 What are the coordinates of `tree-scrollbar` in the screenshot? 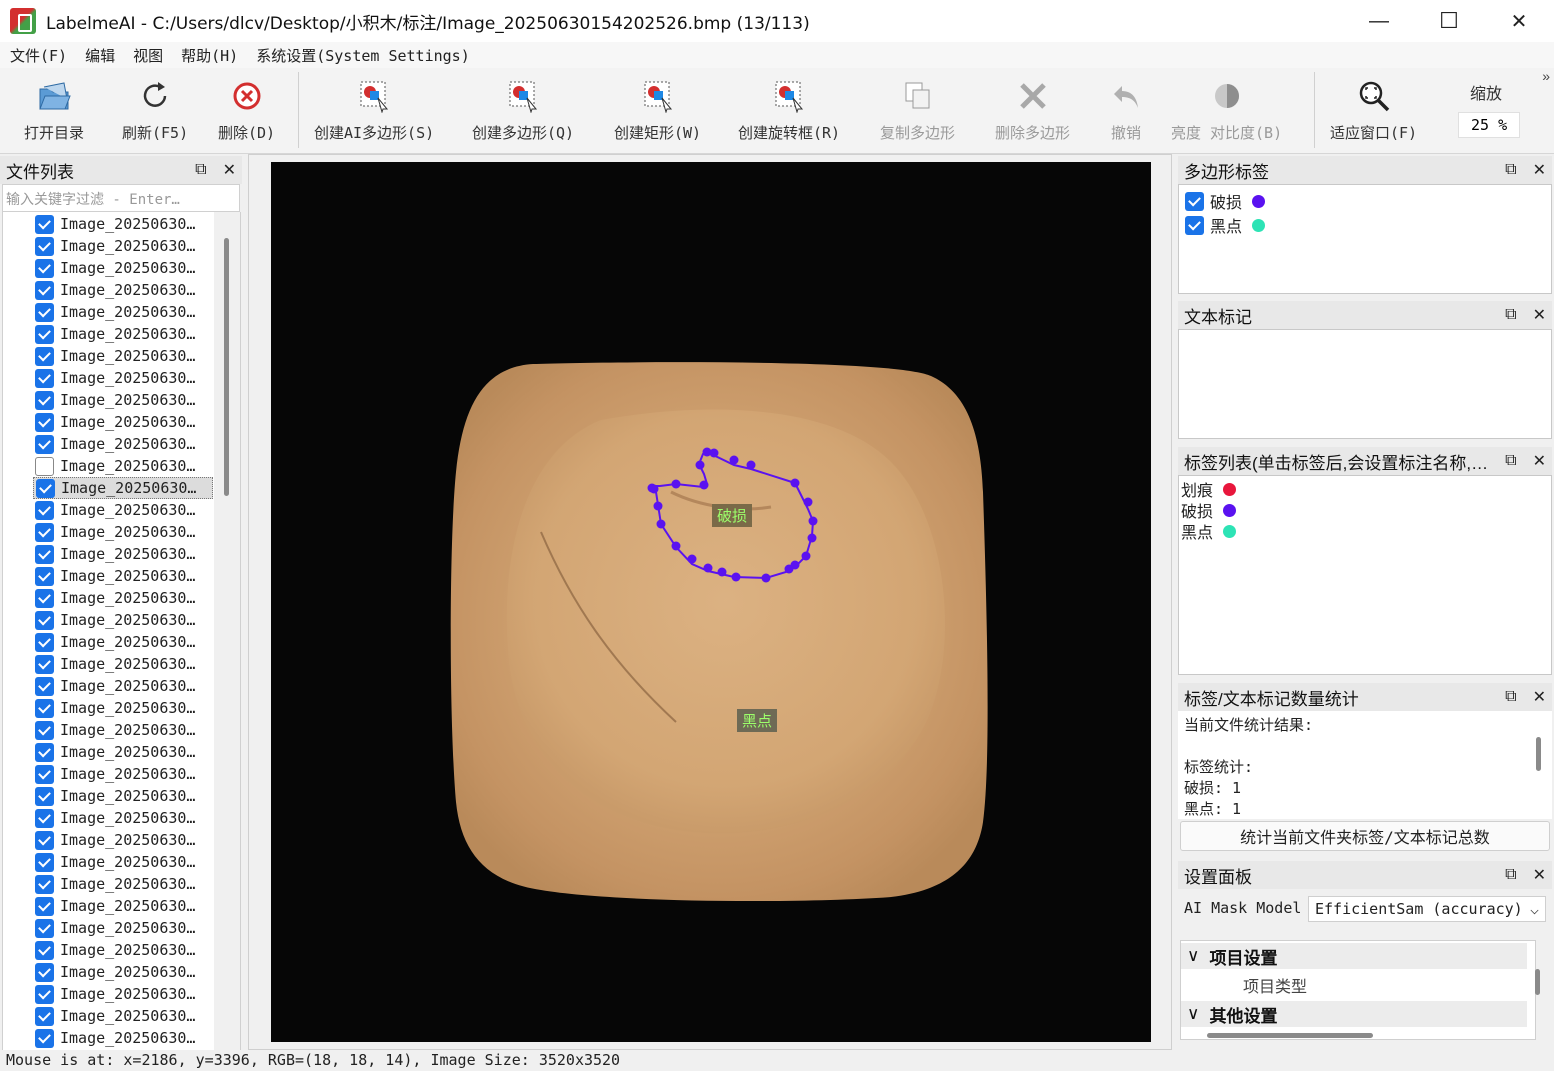 It's located at (1537, 982).